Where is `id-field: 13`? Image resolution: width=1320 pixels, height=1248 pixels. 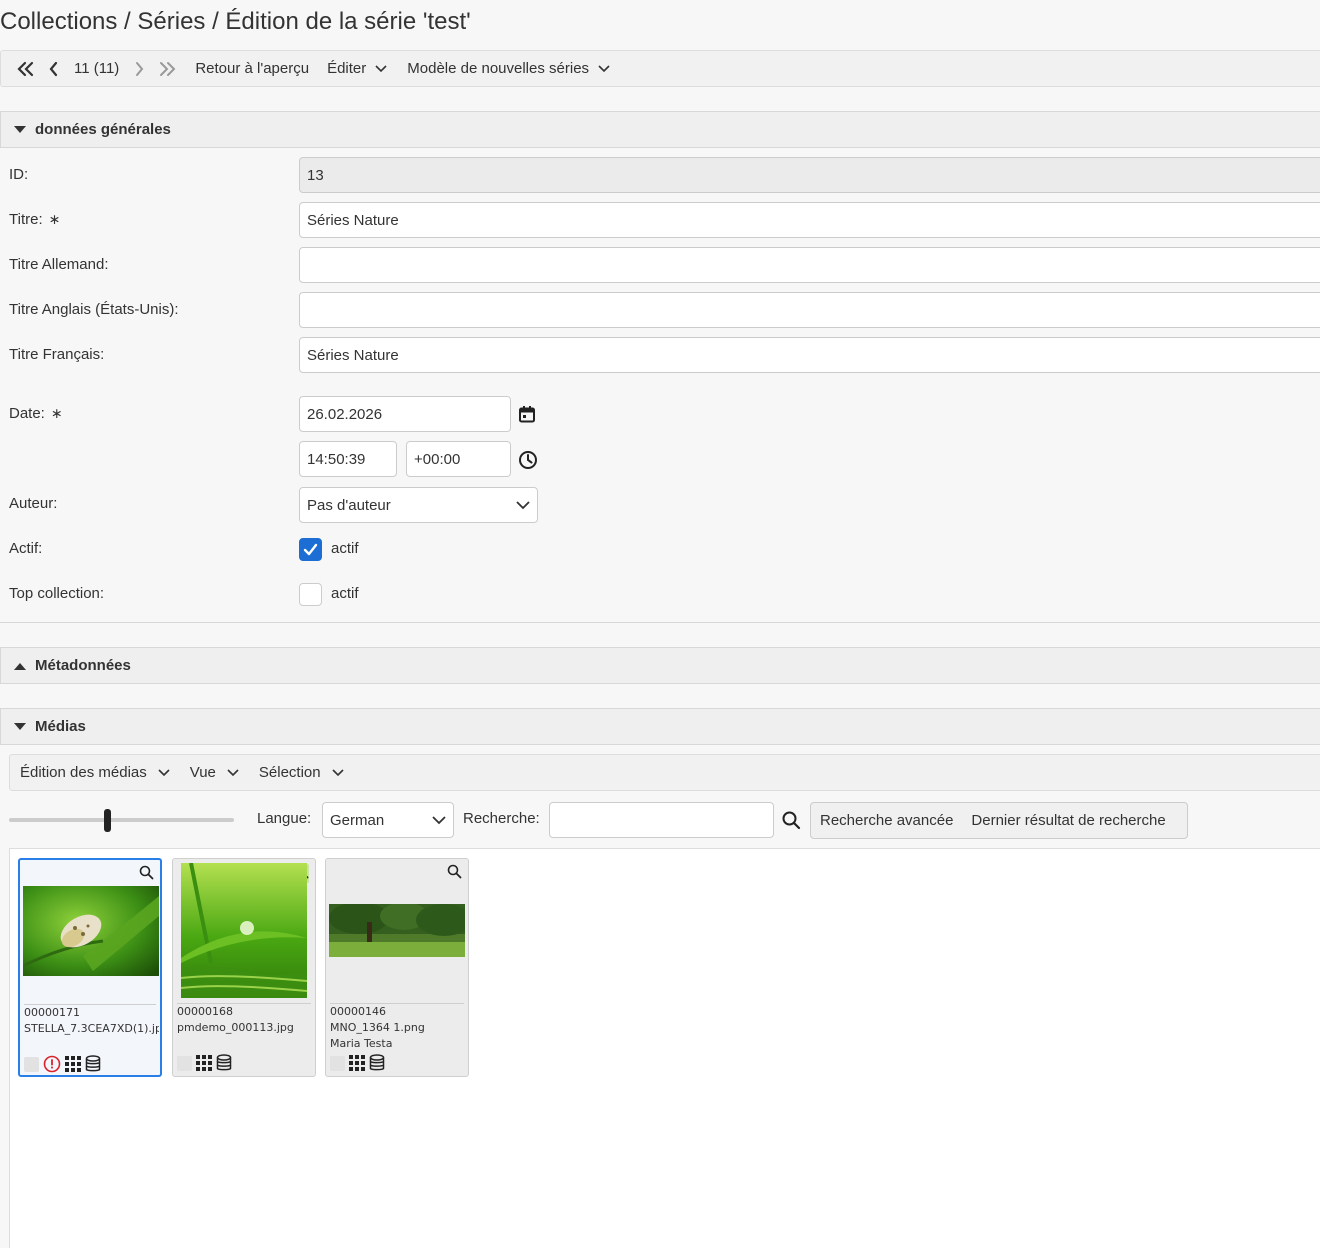
id-field: 13 is located at coordinates (809, 175).